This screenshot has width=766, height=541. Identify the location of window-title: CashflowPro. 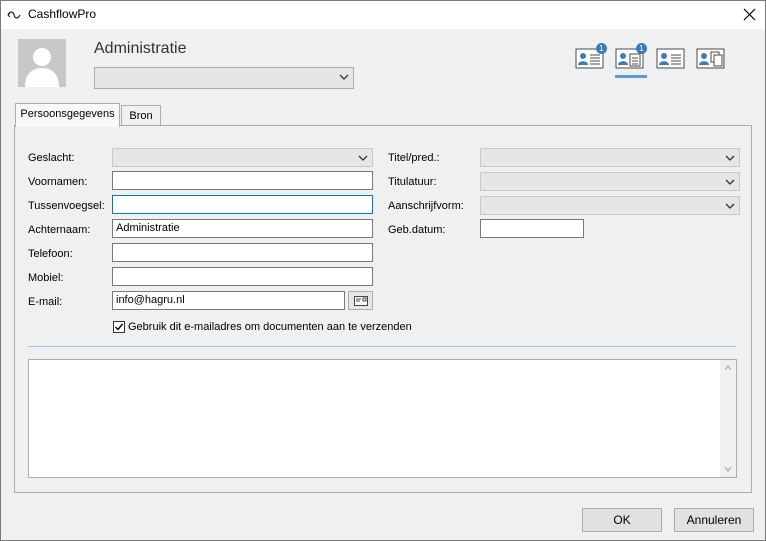
(62, 14).